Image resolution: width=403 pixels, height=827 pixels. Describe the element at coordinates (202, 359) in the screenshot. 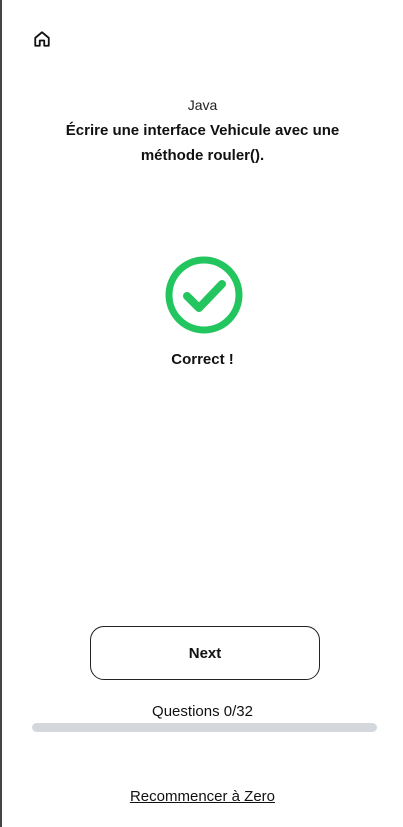

I see `result-text: Correct !` at that location.